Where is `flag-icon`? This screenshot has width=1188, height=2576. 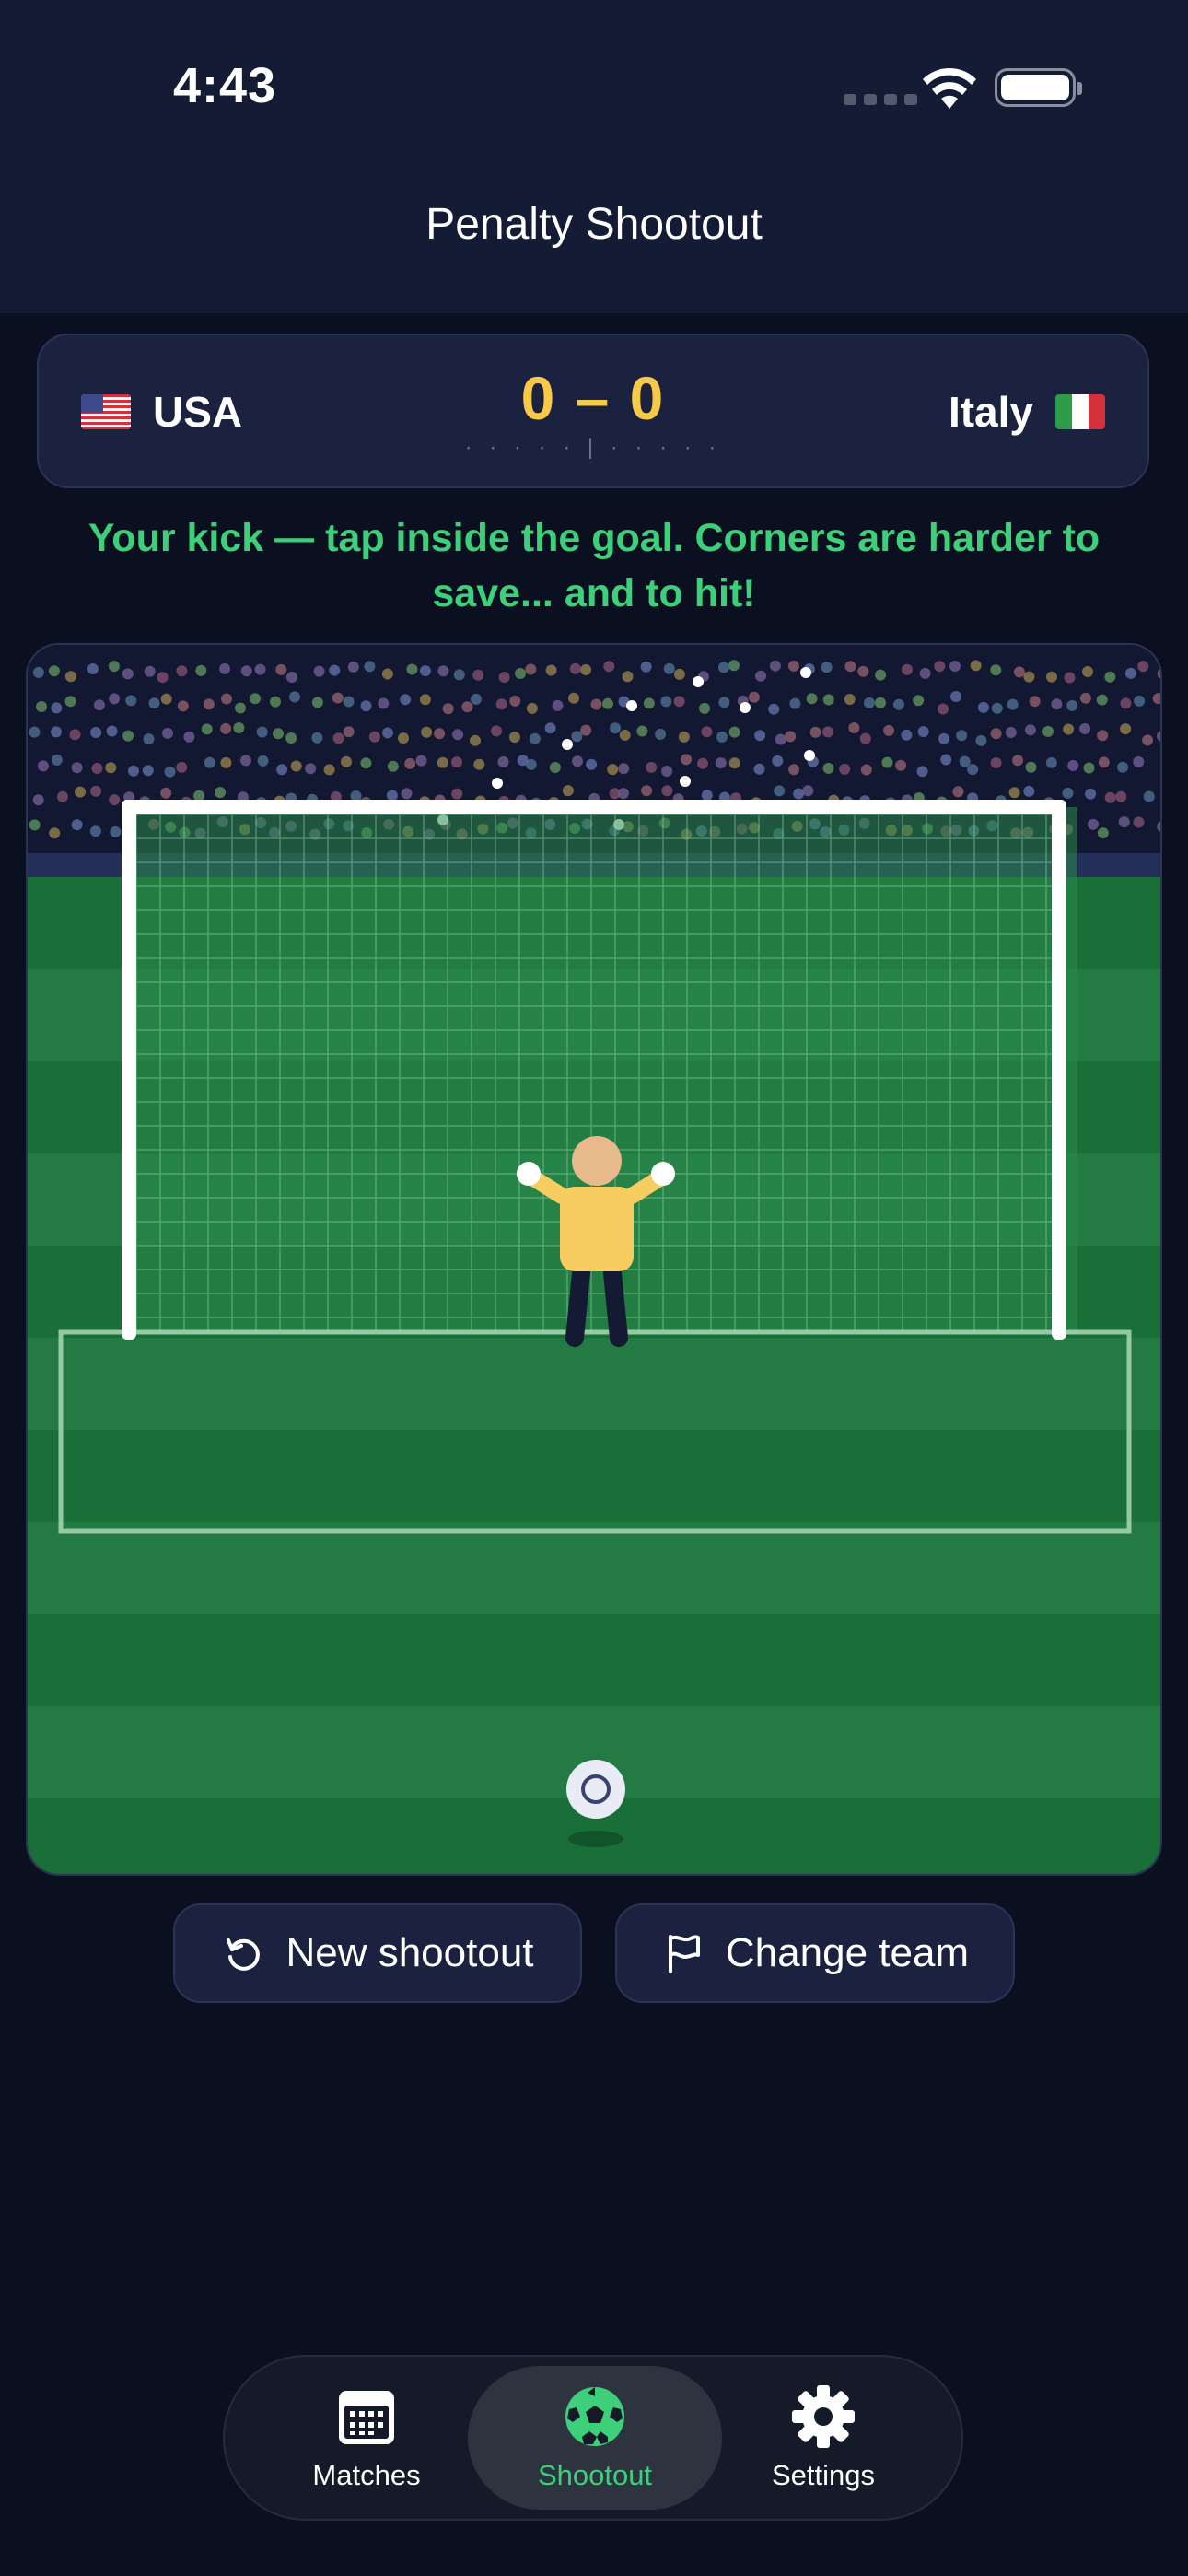
flag-icon is located at coordinates (684, 1954).